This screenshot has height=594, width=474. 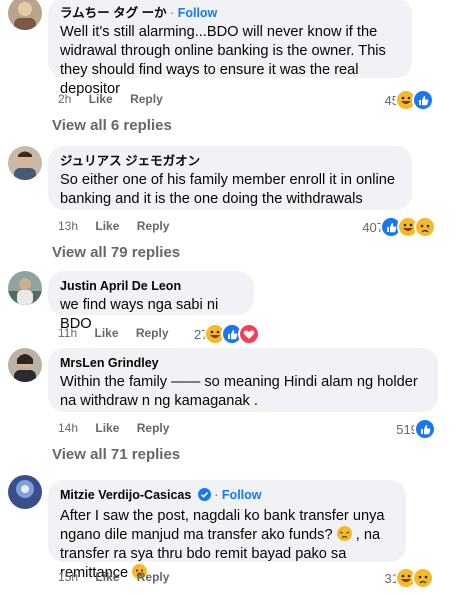 I want to click on comment-actions: 2h Like Reply, so click(x=117, y=99).